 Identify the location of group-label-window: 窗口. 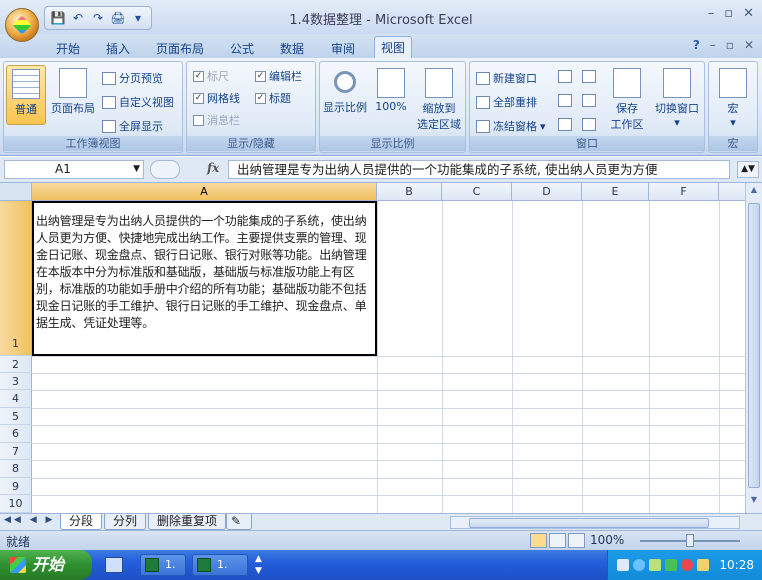
(587, 143).